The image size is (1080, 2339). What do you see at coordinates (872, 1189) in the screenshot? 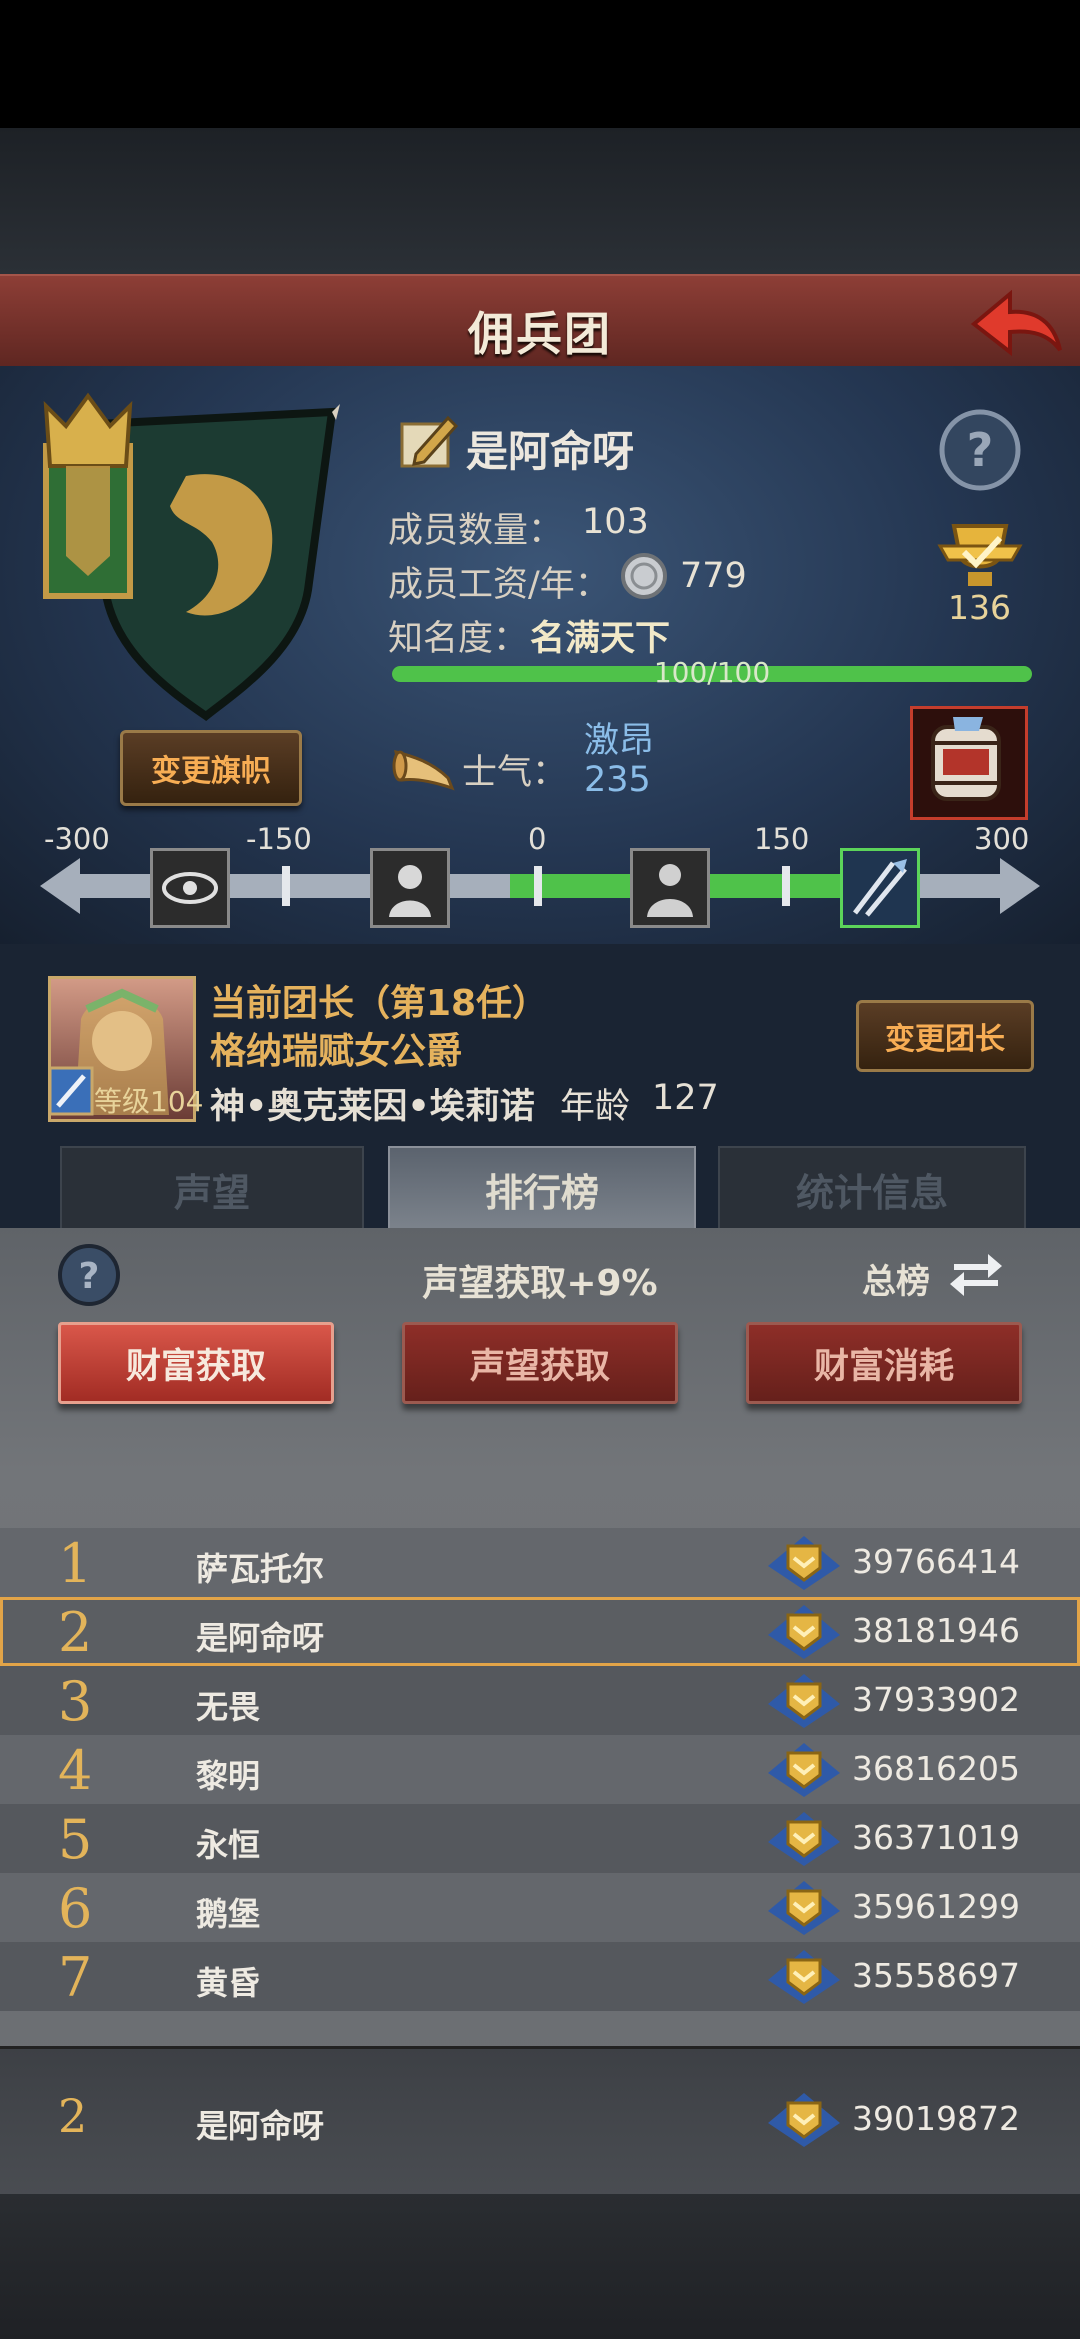
I see `tab-statistics: 统计信息` at bounding box center [872, 1189].